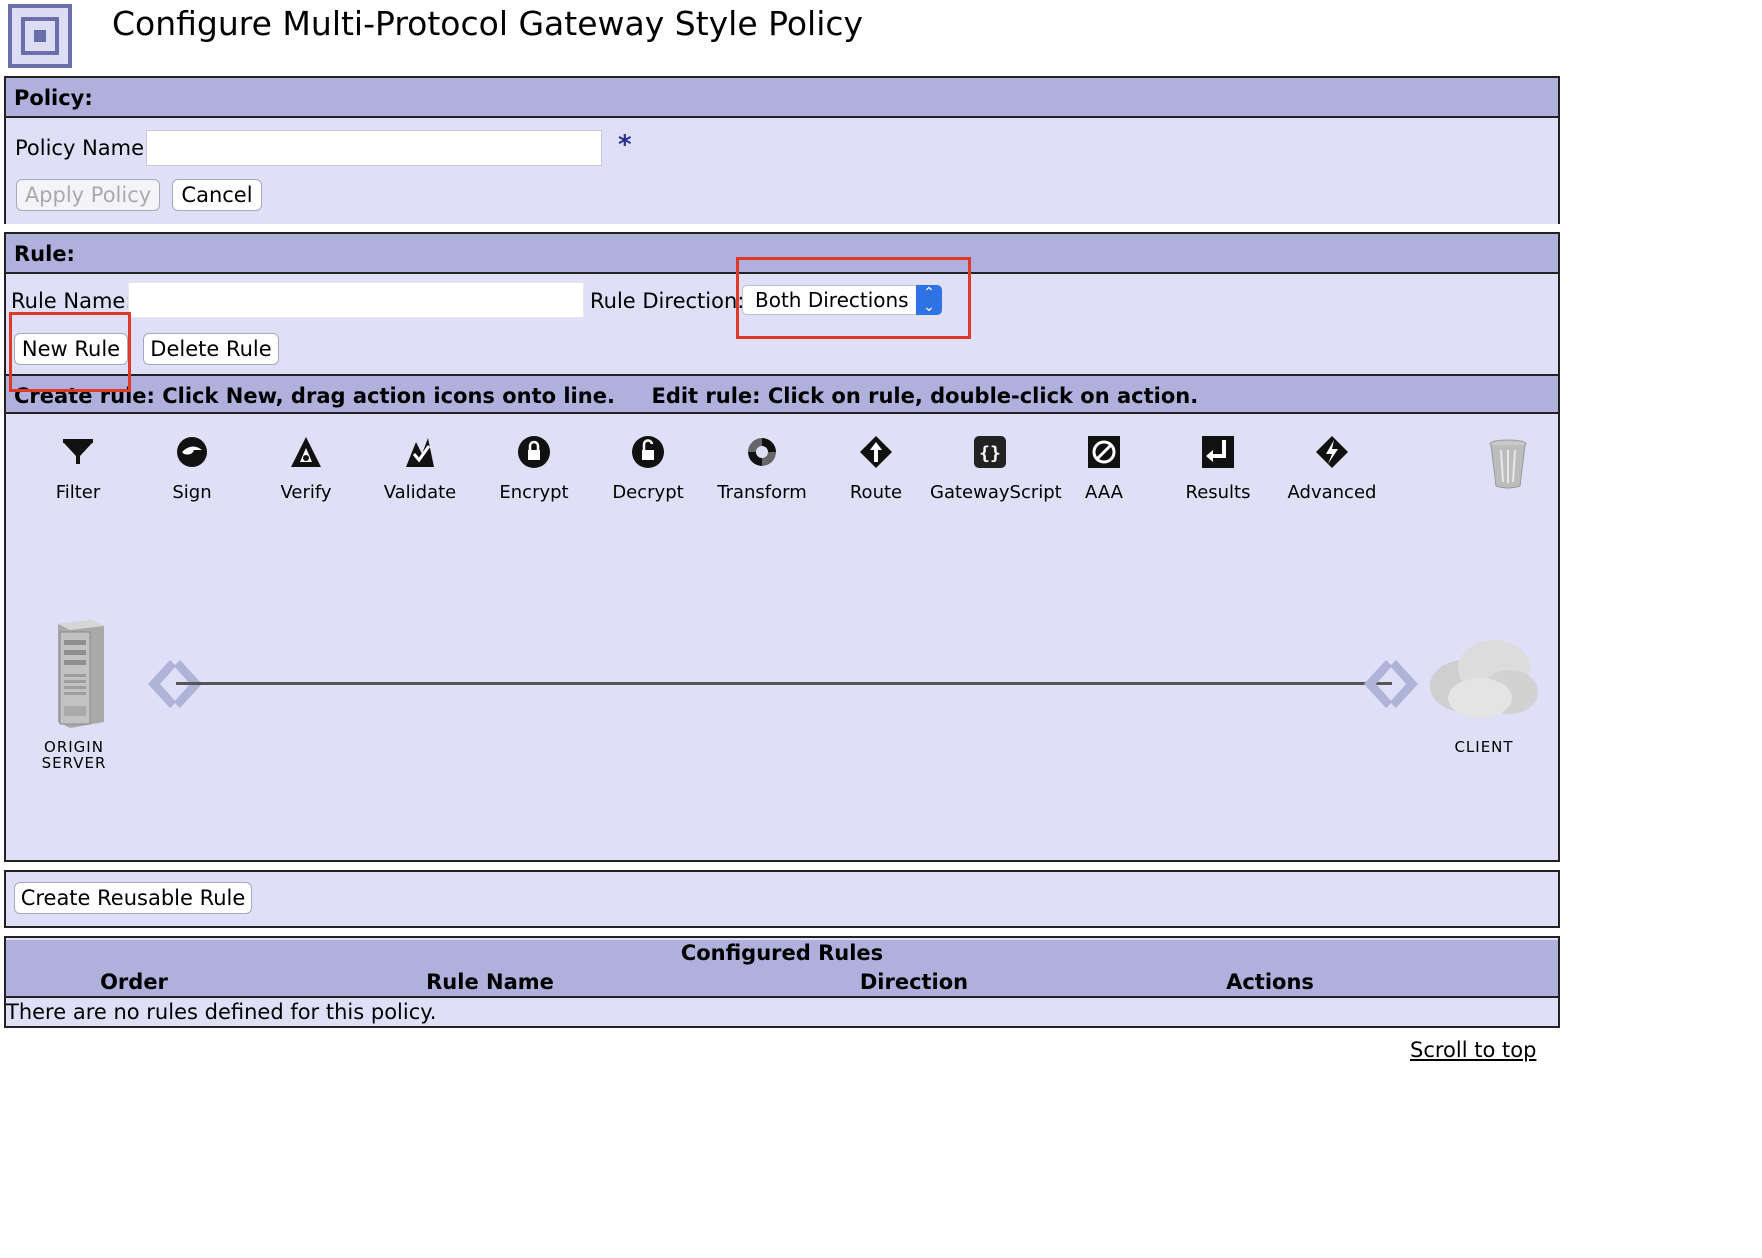 The height and width of the screenshot is (1258, 1762). Describe the element at coordinates (306, 452) in the screenshot. I see `verify-icon` at that location.